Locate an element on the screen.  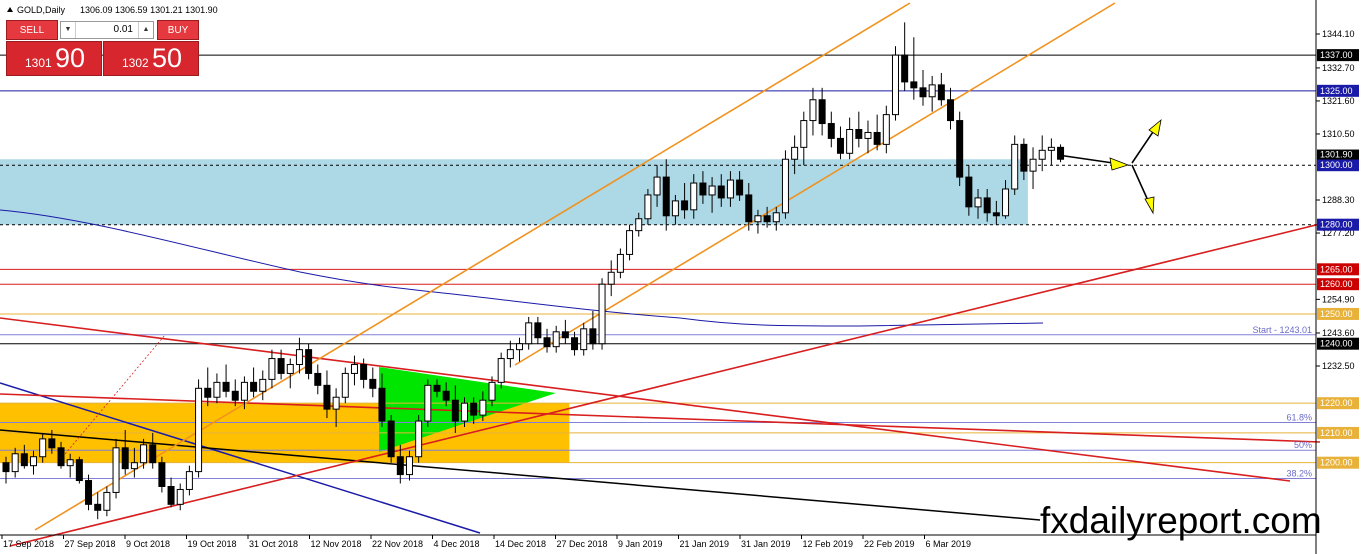
lot-decrease-icon: ▼ is located at coordinates (68, 30).